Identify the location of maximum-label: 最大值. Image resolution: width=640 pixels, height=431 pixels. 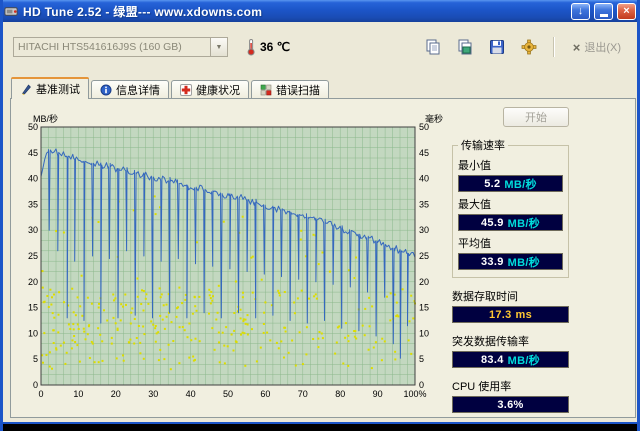
(474, 205).